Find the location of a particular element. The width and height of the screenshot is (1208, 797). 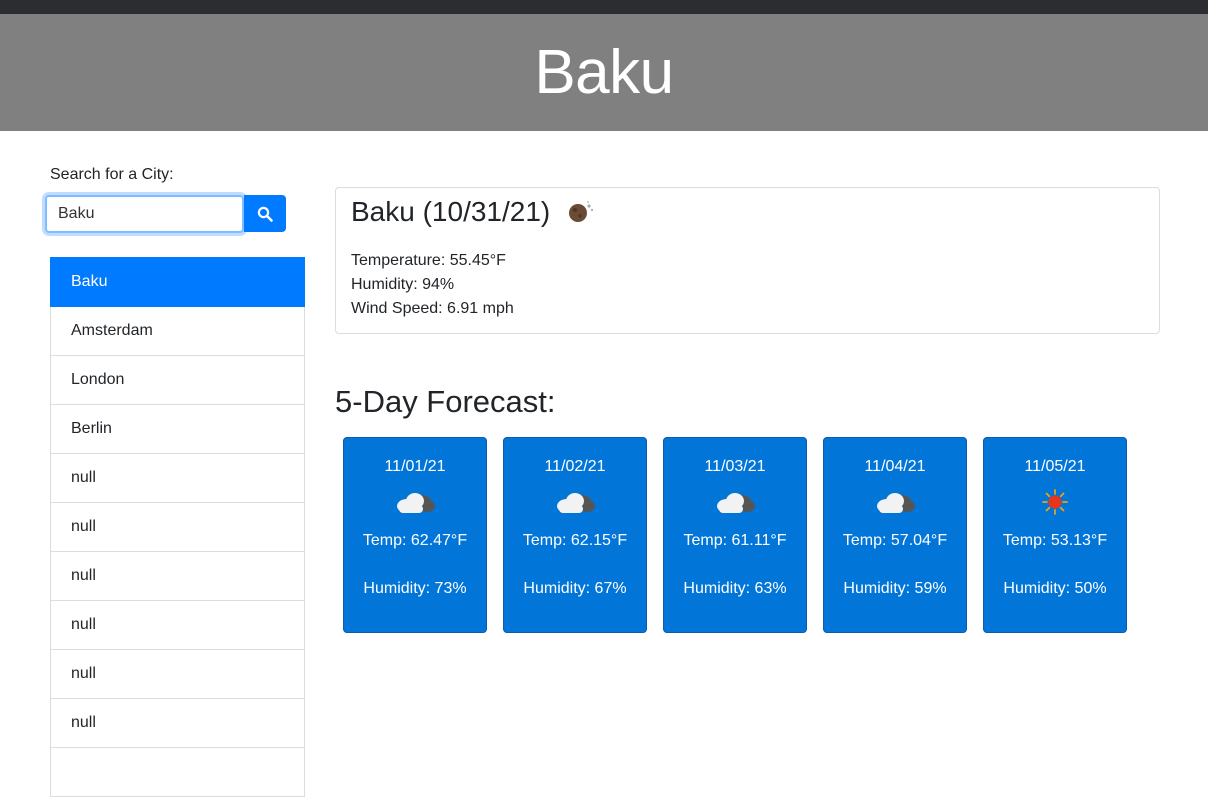

history-item-london: London is located at coordinates (177, 380).